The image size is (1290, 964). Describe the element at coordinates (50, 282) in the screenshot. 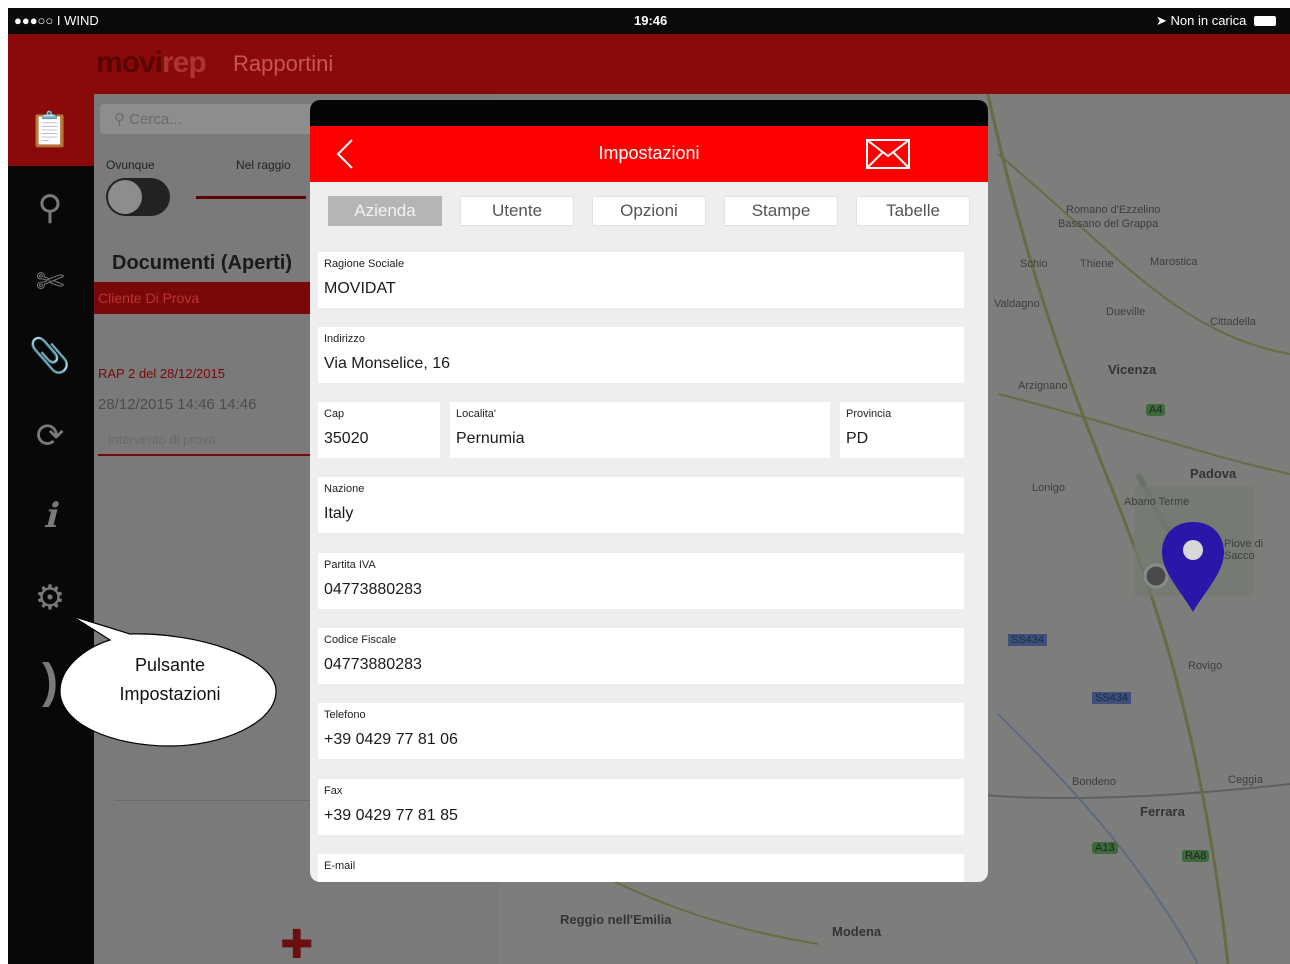

I see `tools-icon: ✄` at that location.